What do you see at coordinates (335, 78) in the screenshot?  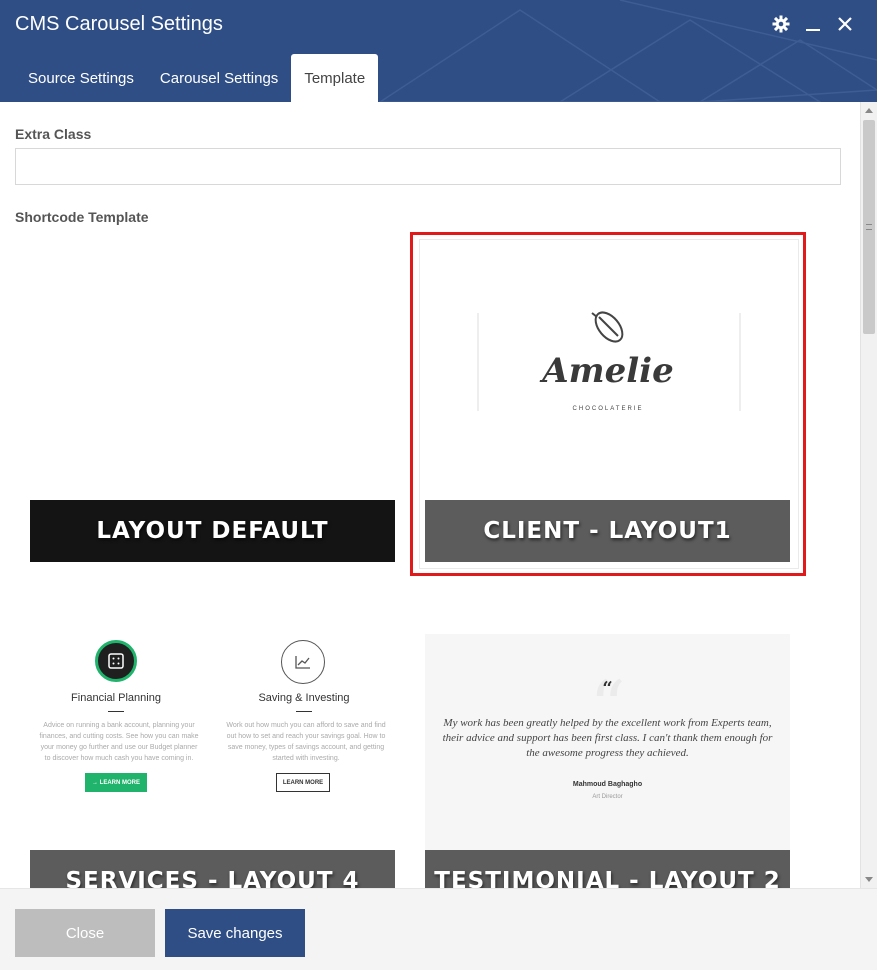 I see `tab-template: Template` at bounding box center [335, 78].